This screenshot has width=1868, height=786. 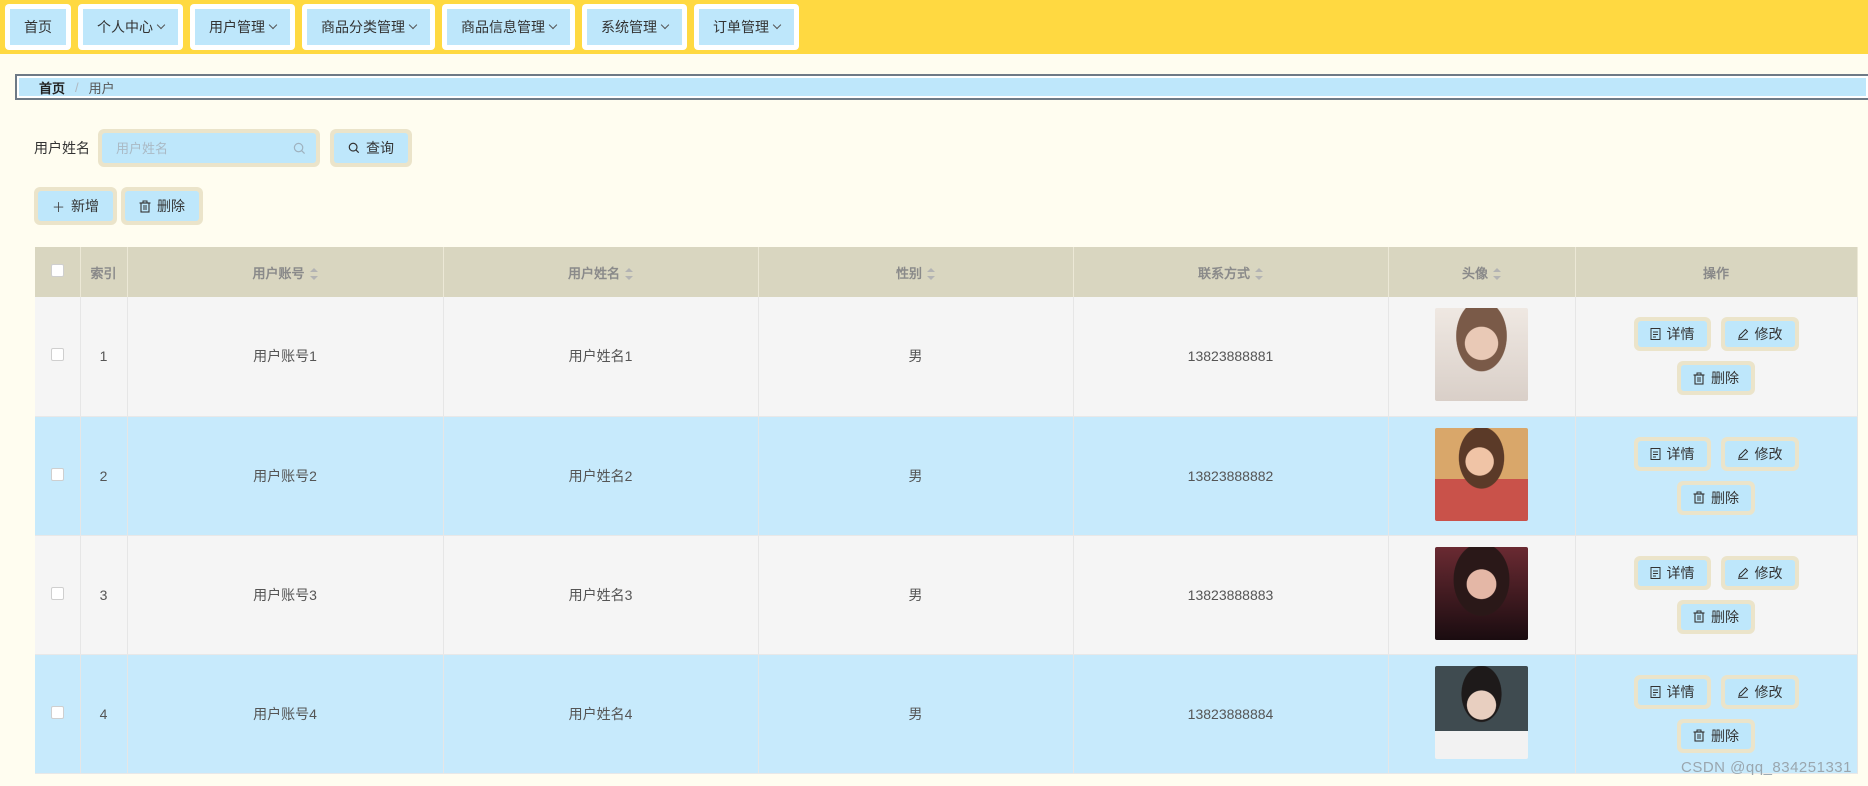 I want to click on search-input, so click(x=196, y=148).